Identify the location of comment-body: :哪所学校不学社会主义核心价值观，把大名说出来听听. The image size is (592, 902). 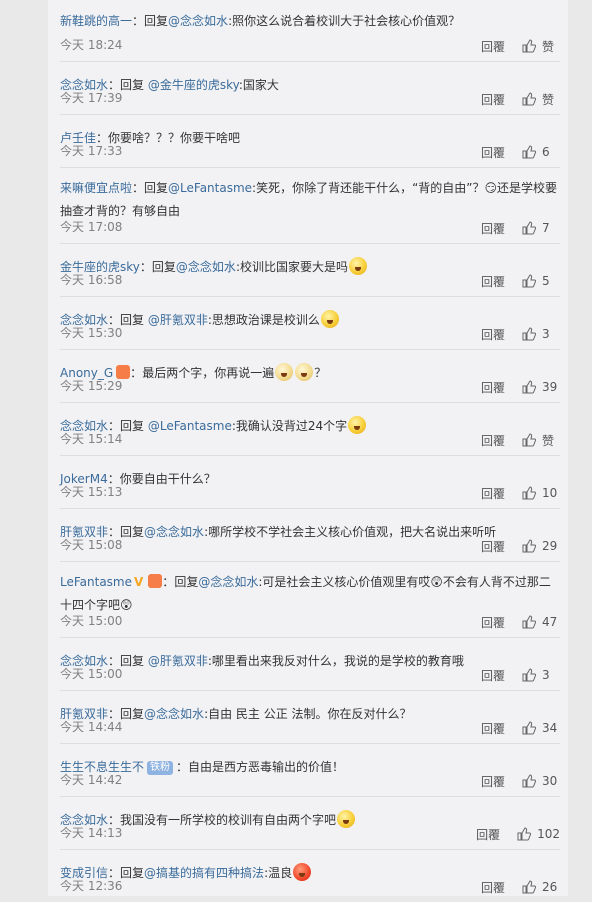
(350, 532).